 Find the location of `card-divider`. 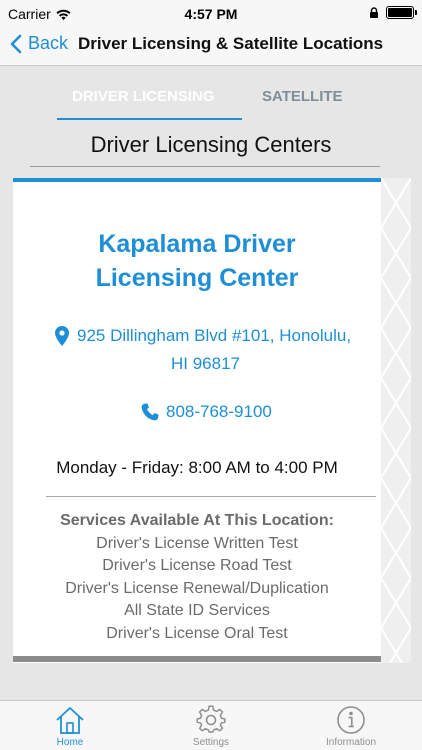

card-divider is located at coordinates (211, 496).